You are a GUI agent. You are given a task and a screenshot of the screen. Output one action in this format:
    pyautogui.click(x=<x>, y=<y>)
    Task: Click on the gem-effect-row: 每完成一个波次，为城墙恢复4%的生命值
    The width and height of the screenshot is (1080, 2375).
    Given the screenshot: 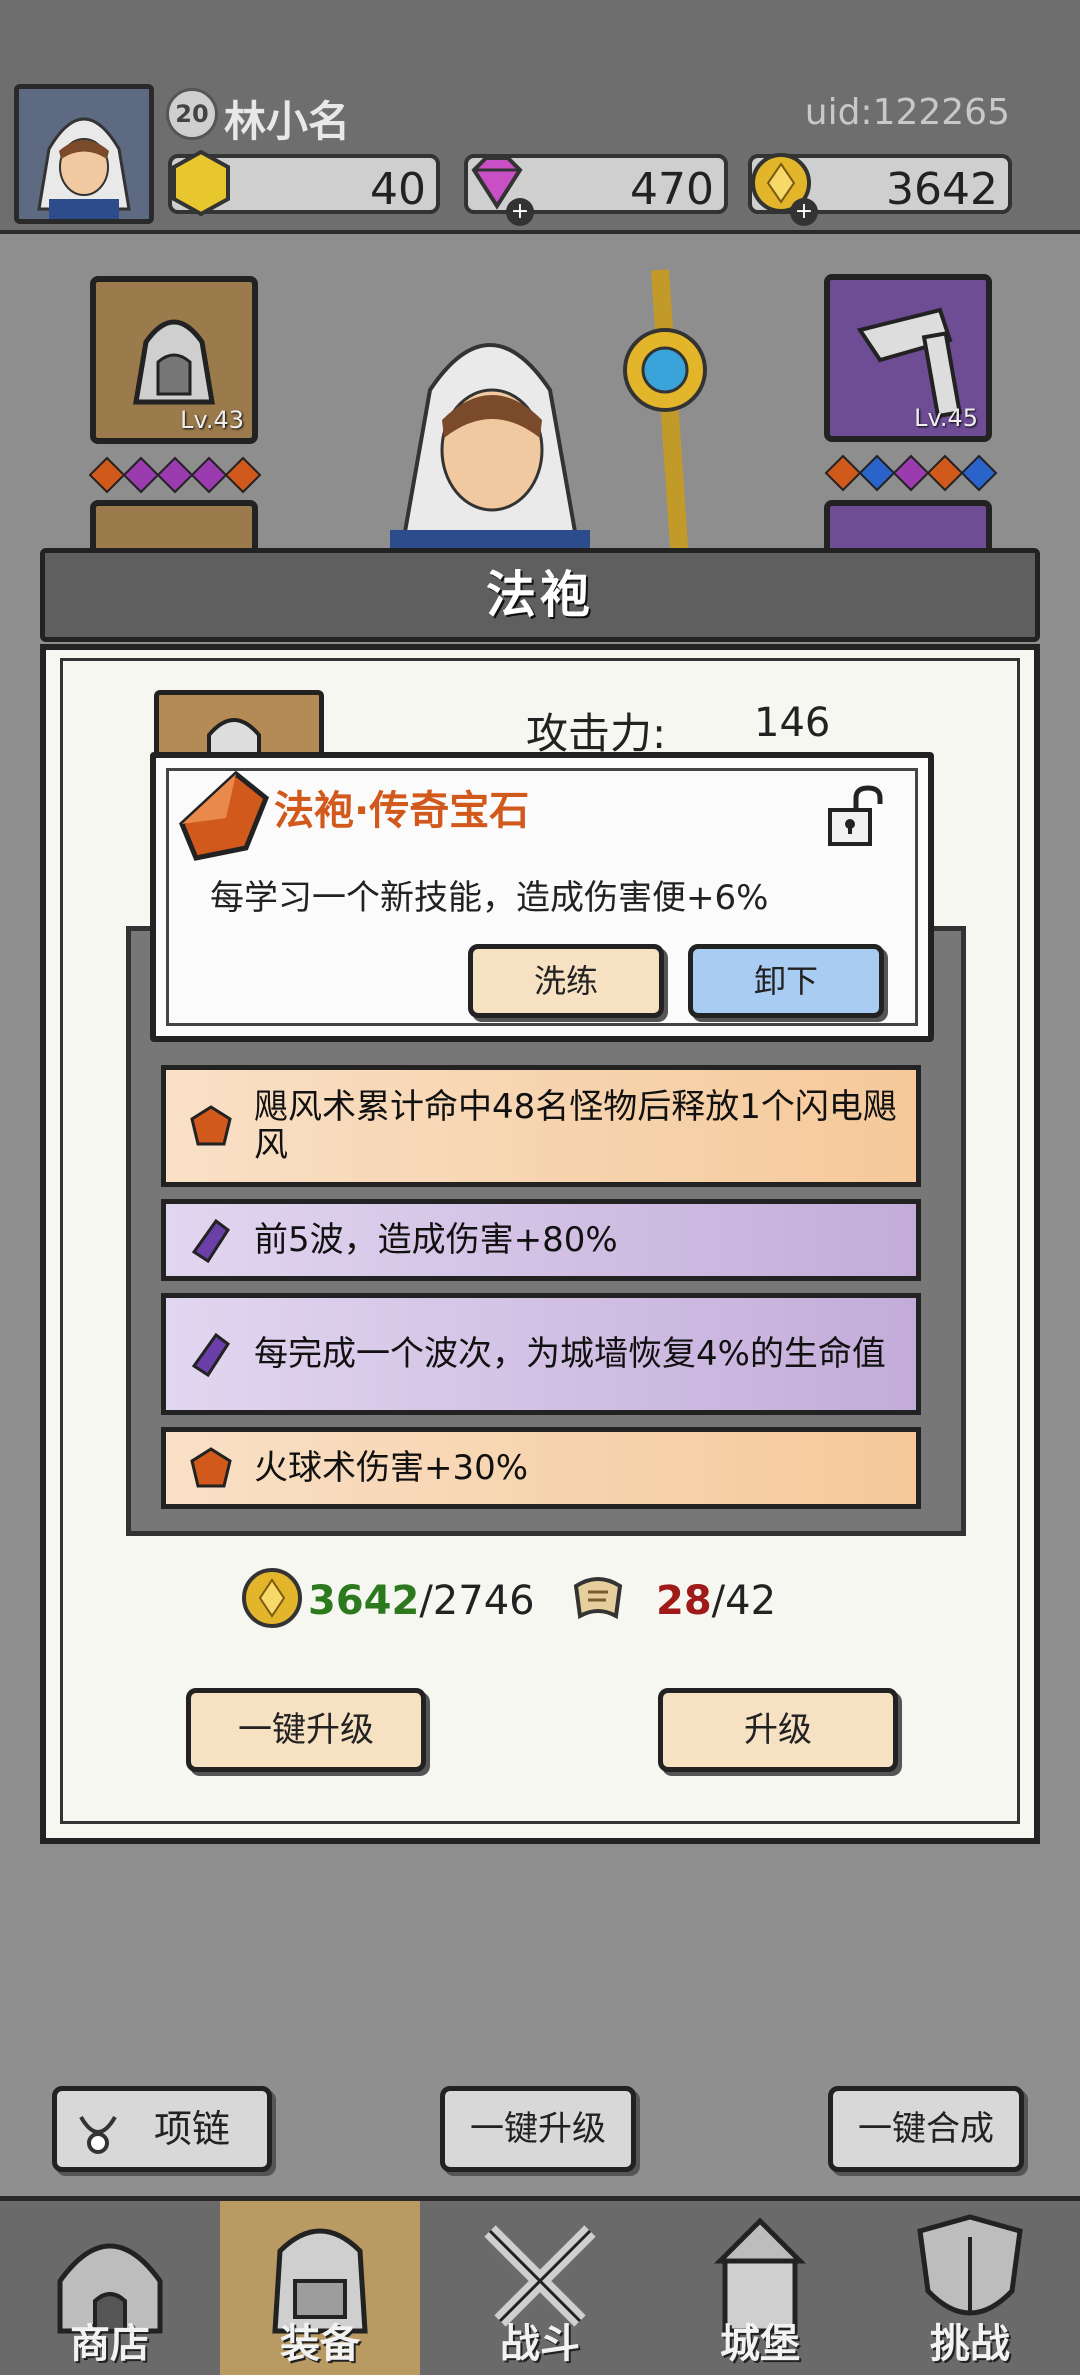 What is the action you would take?
    pyautogui.click(x=541, y=1354)
    